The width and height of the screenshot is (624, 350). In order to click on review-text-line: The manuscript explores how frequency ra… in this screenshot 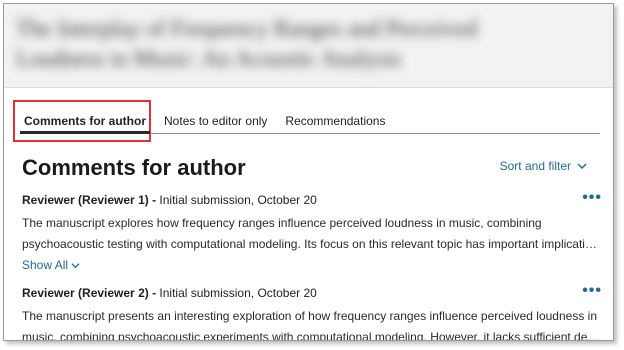, I will do `click(282, 223)`.